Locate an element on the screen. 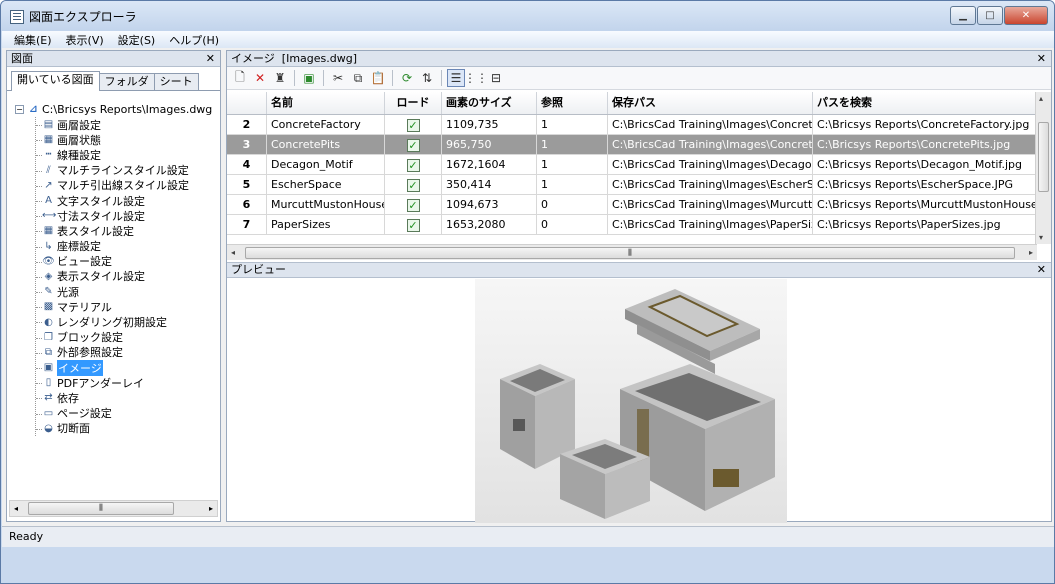  maximize-button: □ is located at coordinates (990, 15).